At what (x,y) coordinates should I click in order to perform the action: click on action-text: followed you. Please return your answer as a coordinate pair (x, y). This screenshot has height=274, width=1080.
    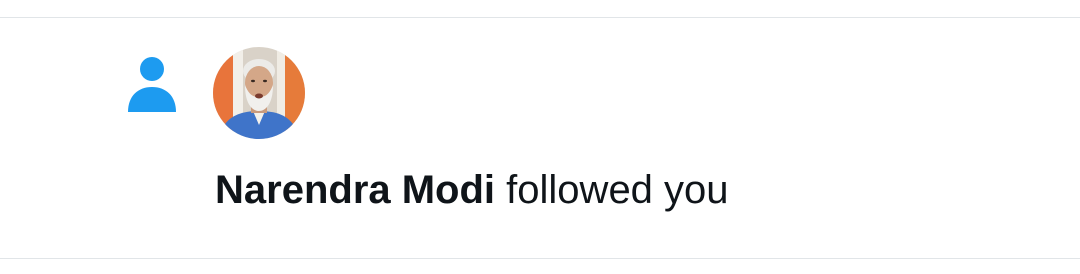
    Looking at the image, I should click on (617, 190).